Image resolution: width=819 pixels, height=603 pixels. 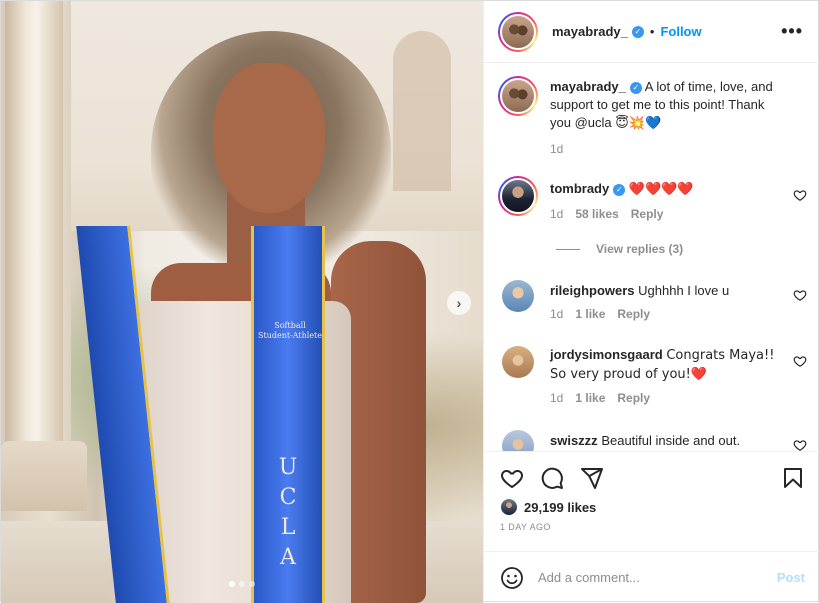 I want to click on pillar-base, so click(x=44, y=476).